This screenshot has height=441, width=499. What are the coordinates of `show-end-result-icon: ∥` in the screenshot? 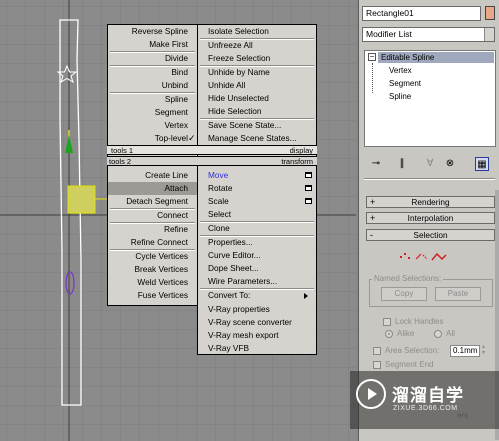 It's located at (402, 164).